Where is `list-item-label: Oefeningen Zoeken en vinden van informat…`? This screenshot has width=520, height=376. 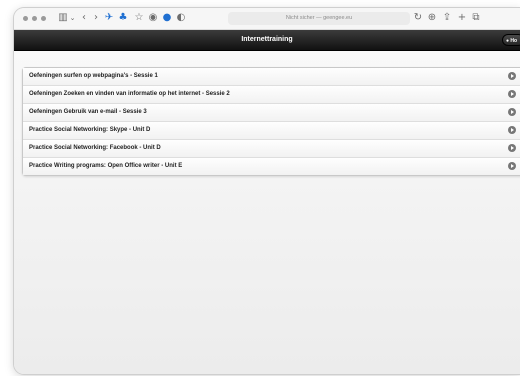 list-item-label: Oefeningen Zoeken en vinden van informat… is located at coordinates (129, 94).